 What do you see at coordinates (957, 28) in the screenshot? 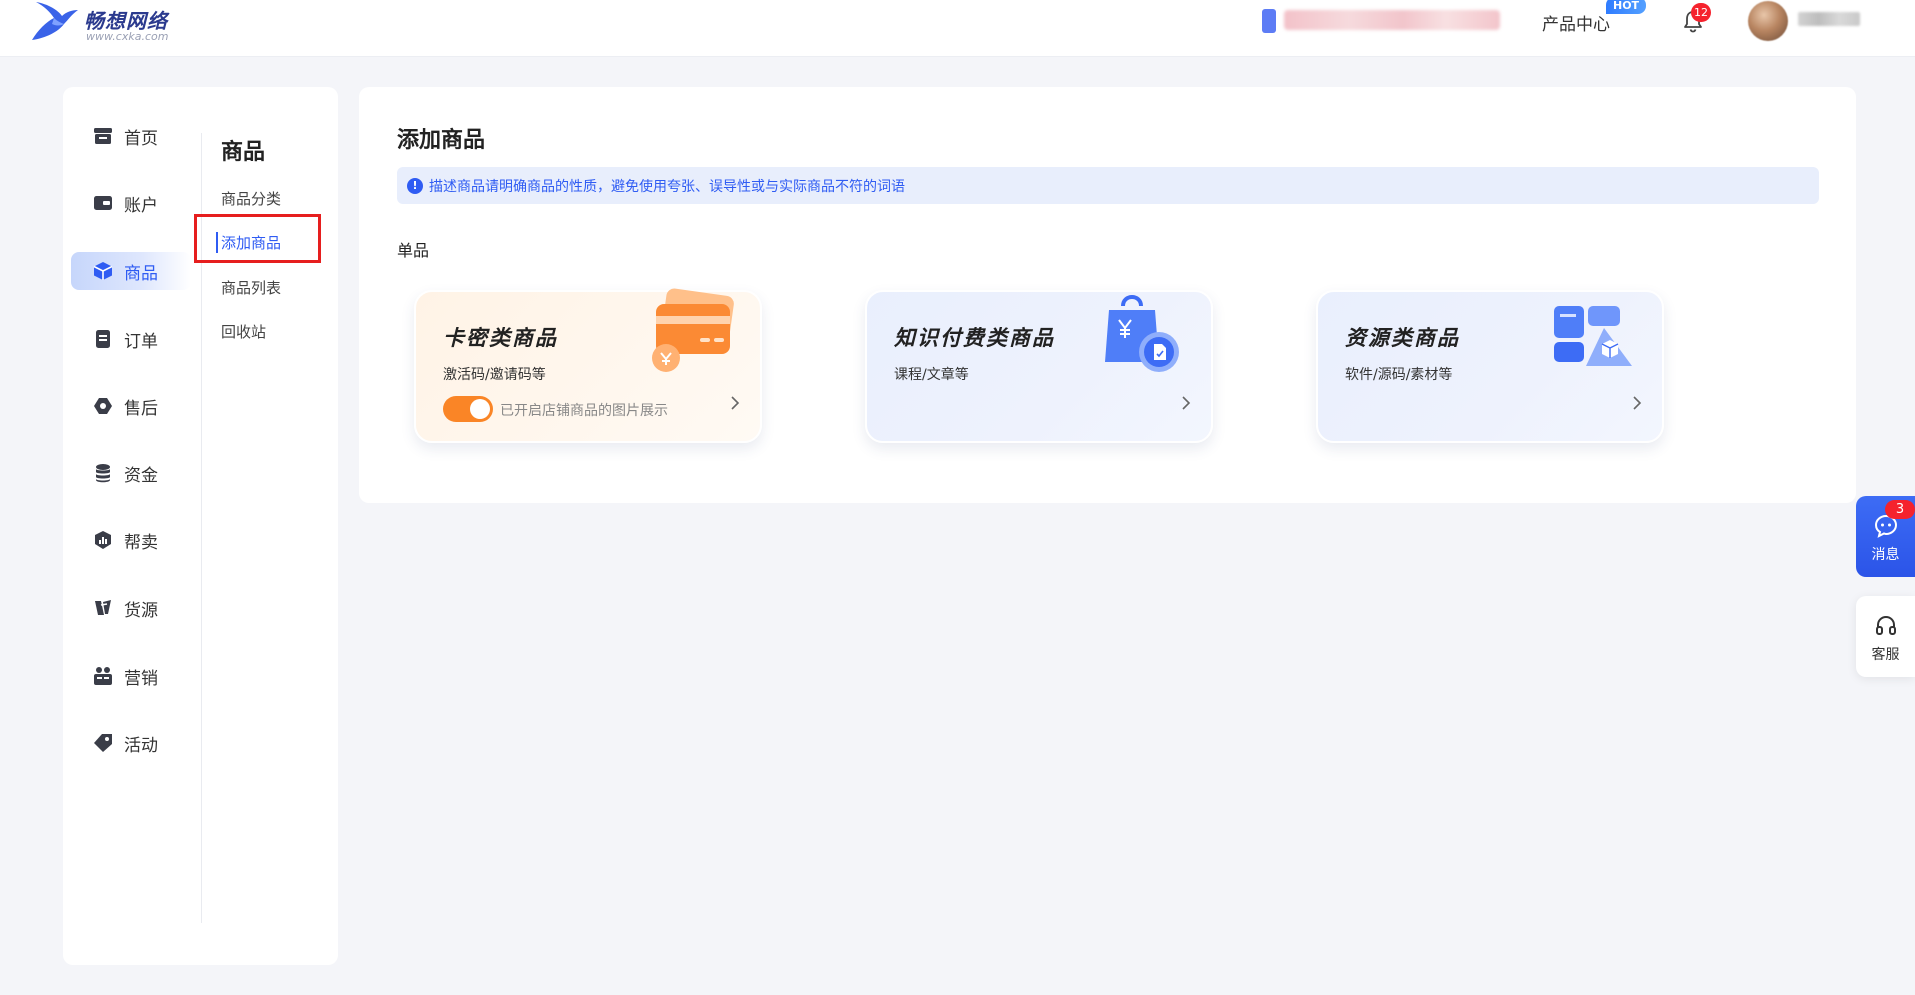
I see `top-header: 畅想网络 www.cxka.com 产品中心 HOT 12` at bounding box center [957, 28].